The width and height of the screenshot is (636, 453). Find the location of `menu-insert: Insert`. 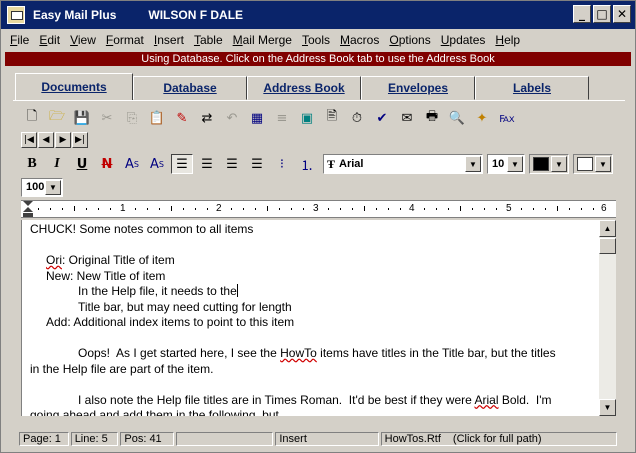

menu-insert: Insert is located at coordinates (169, 40).